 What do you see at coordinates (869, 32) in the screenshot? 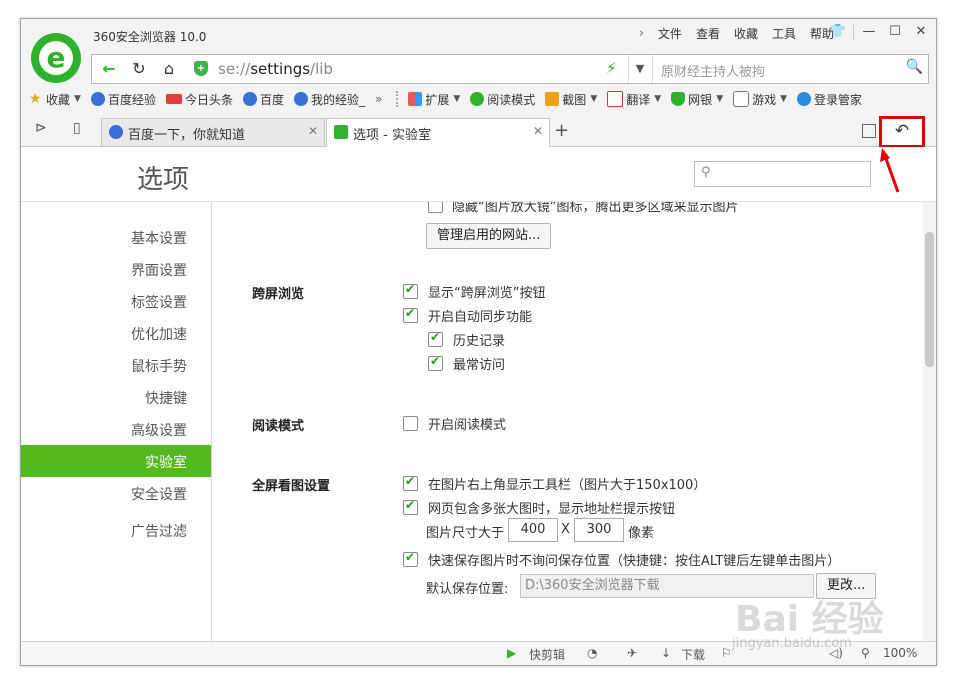
I see `minimize-button: —` at bounding box center [869, 32].